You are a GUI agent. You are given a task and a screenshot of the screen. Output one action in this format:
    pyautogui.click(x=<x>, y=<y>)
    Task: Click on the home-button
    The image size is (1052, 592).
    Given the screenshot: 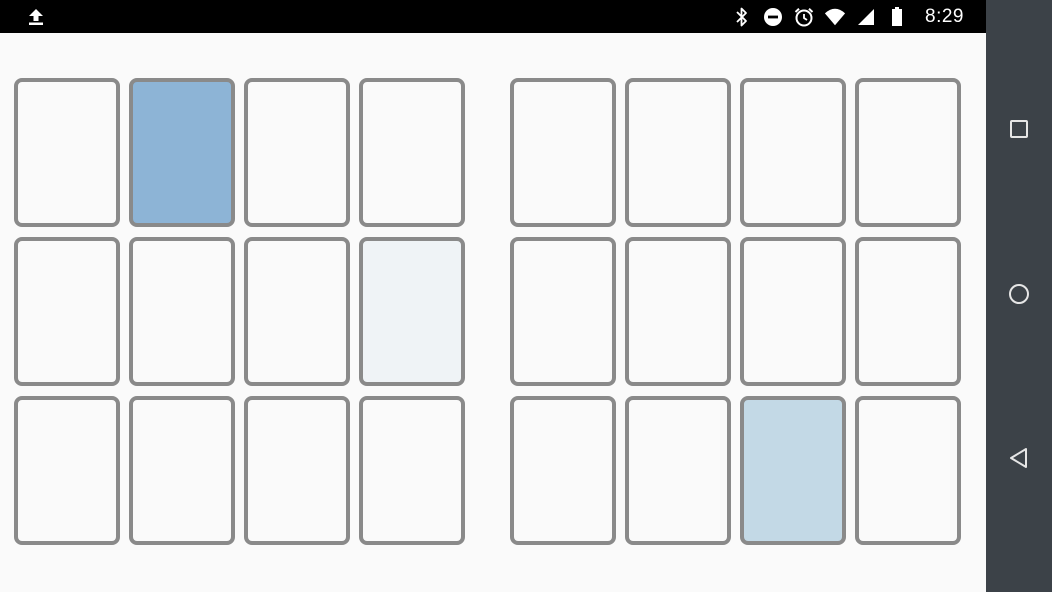 What is the action you would take?
    pyautogui.click(x=1019, y=296)
    